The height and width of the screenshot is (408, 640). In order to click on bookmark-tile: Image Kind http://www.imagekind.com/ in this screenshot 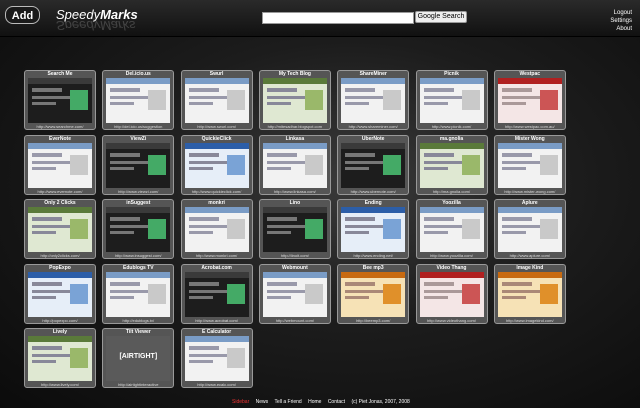, I will do `click(529, 293)`.